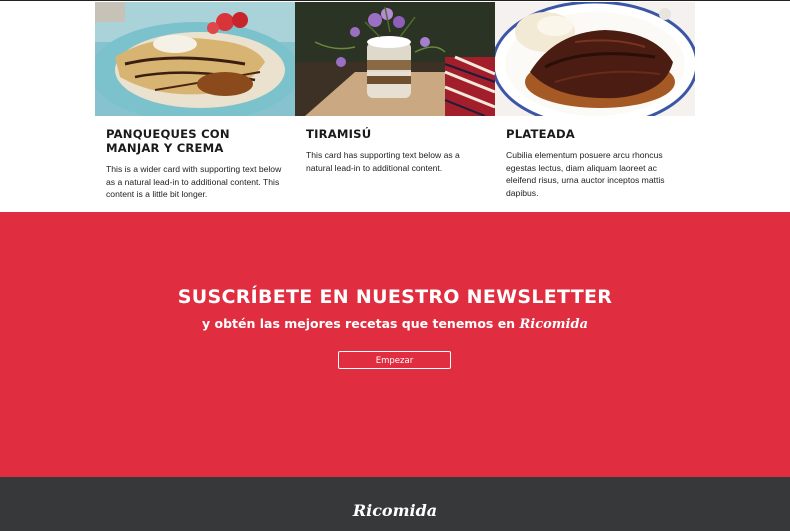 The width and height of the screenshot is (790, 531). Describe the element at coordinates (168, 141) in the screenshot. I see `card-title: PANQUEQUES CON MANJAR Y CREMA` at that location.